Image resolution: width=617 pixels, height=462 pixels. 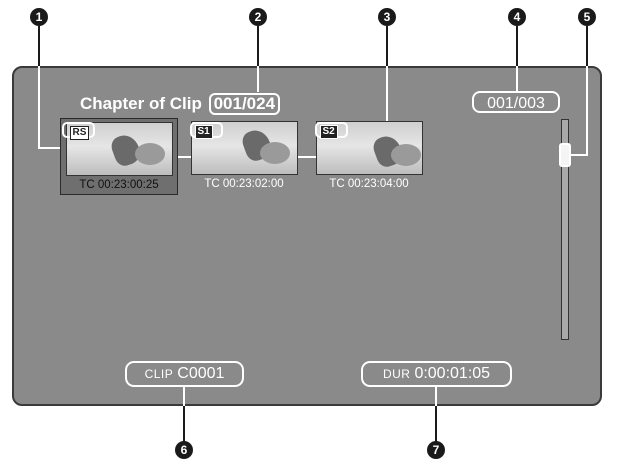 I want to click on callout-6: 6, so click(x=184, y=450).